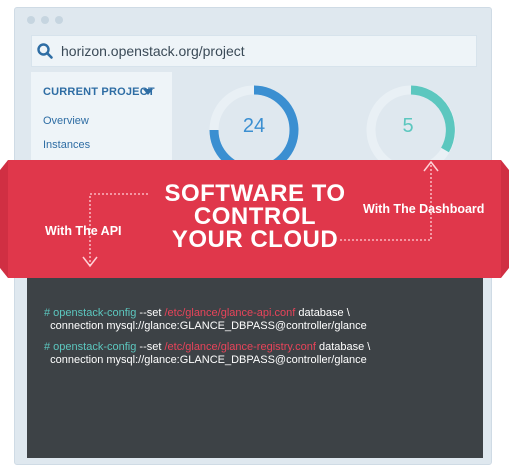 Image resolution: width=509 pixels, height=474 pixels. I want to click on window-controls, so click(45, 20).